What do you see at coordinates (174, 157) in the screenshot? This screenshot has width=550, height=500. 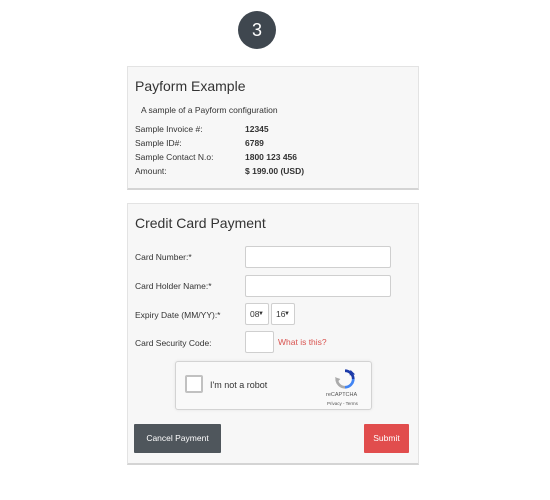 I see `contact-label: Sample Contact N.o:` at bounding box center [174, 157].